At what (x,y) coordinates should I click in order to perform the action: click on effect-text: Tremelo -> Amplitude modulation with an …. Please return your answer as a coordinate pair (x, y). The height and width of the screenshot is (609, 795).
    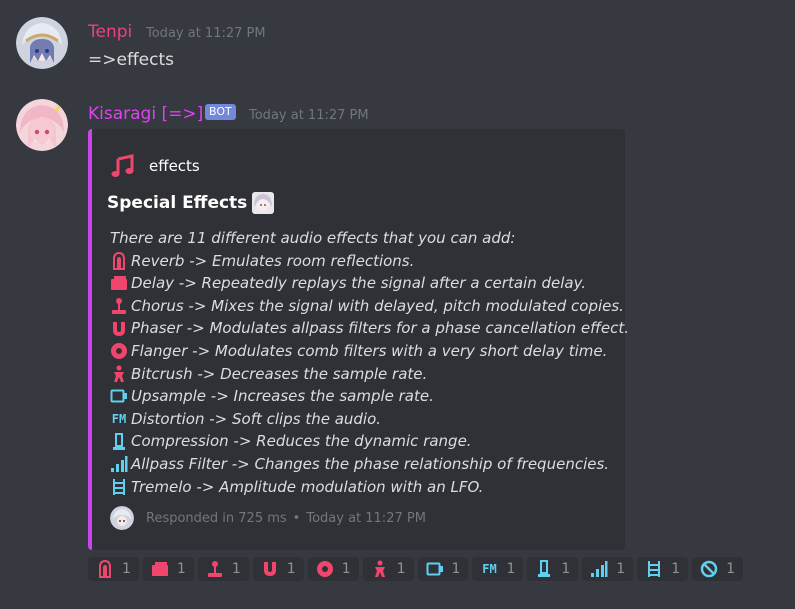
    Looking at the image, I should click on (307, 486).